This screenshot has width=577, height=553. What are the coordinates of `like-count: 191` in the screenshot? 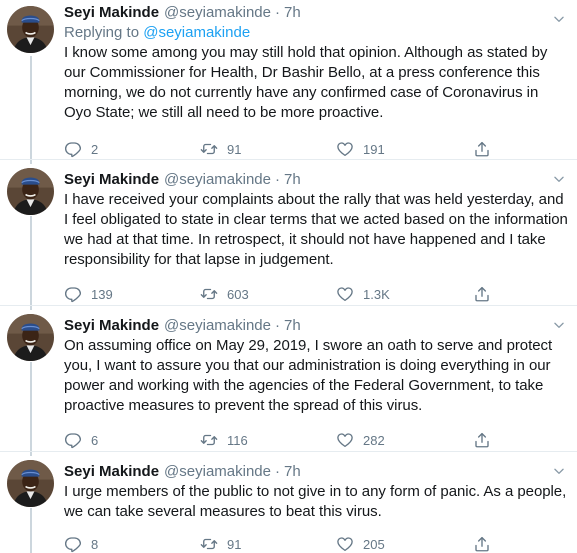 It's located at (374, 149).